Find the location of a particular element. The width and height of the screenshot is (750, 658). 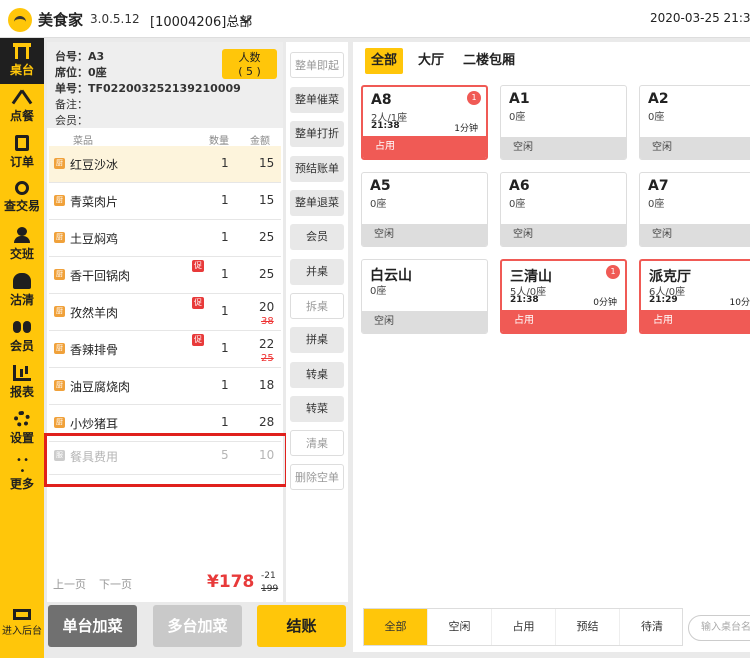

filter-pre-settled: 预结 is located at coordinates (588, 627).